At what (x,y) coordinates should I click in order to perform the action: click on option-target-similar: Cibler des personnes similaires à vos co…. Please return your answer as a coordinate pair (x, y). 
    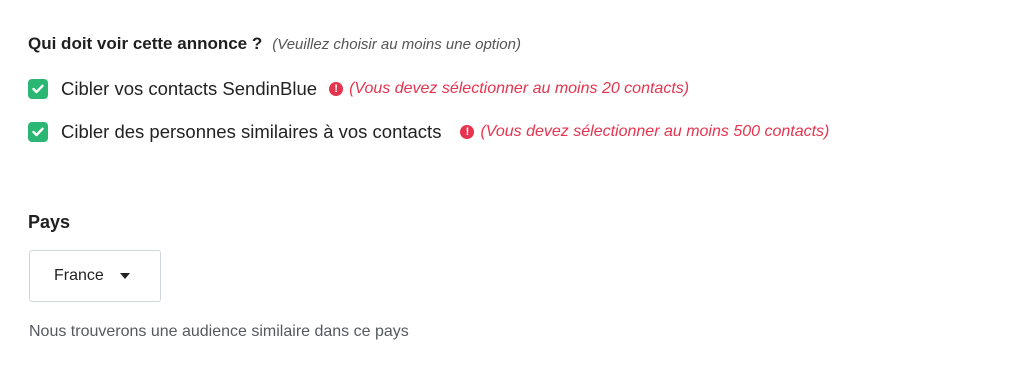
    Looking at the image, I should click on (428, 132).